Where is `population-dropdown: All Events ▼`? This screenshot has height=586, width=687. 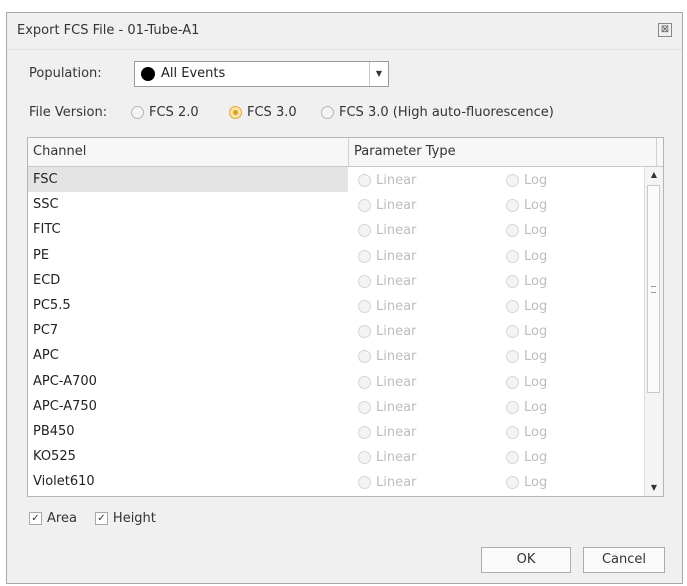 population-dropdown: All Events ▼ is located at coordinates (261, 74).